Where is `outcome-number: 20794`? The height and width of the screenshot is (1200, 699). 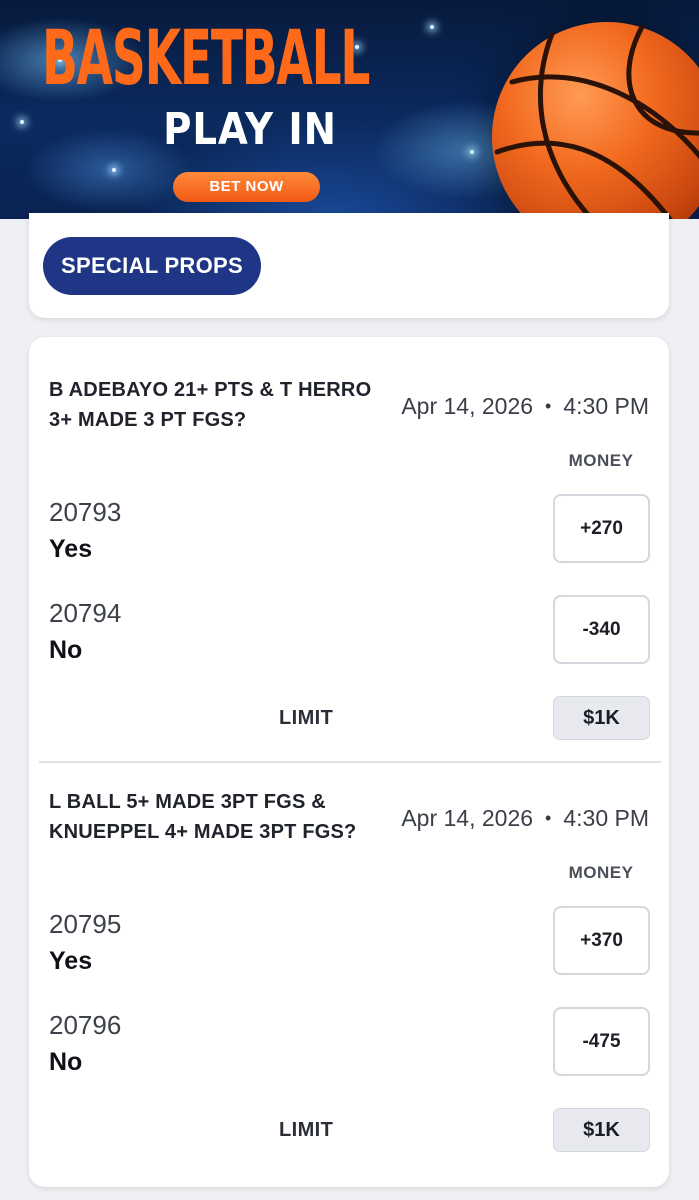
outcome-number: 20794 is located at coordinates (85, 613).